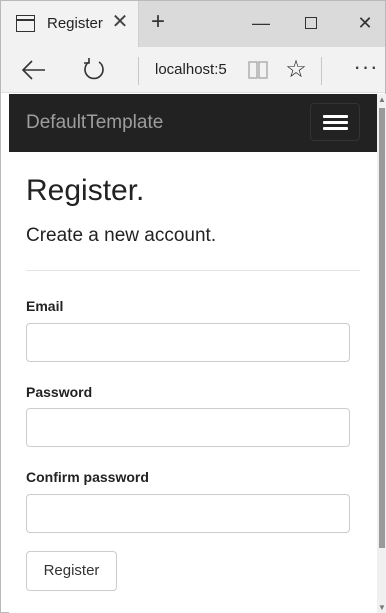 This screenshot has width=386, height=613. What do you see at coordinates (59, 392) in the screenshot?
I see `password-label: Password` at bounding box center [59, 392].